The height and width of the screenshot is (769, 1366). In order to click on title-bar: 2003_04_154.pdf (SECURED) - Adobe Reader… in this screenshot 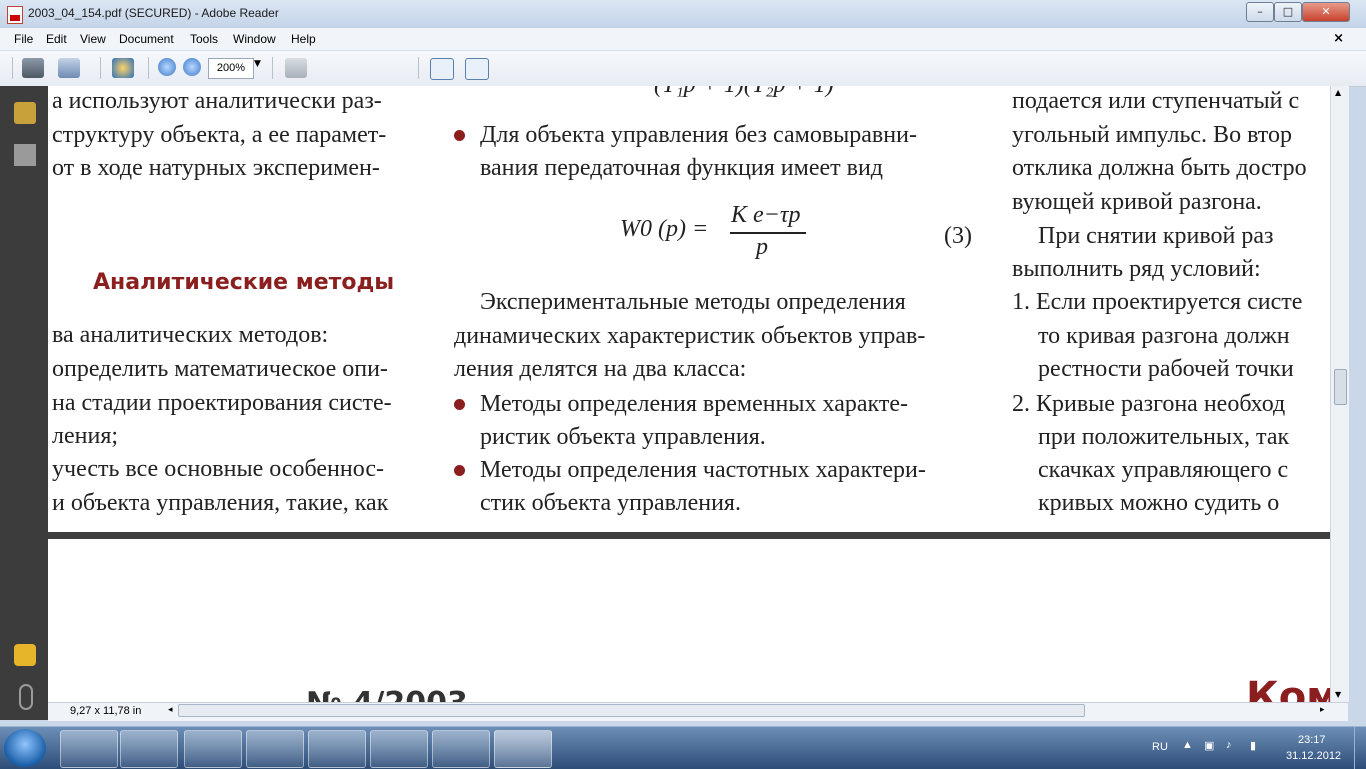, I will do `click(683, 14)`.